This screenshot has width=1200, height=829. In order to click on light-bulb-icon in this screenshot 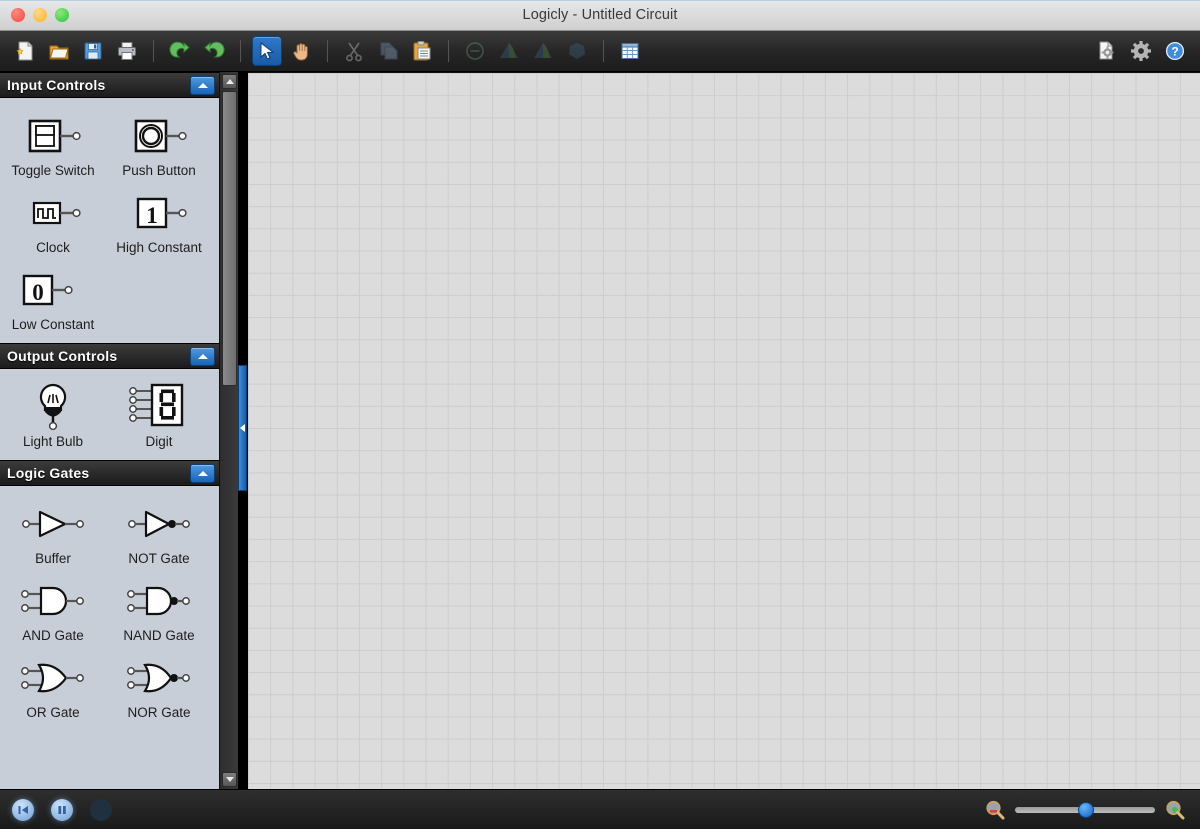, I will do `click(53, 407)`.